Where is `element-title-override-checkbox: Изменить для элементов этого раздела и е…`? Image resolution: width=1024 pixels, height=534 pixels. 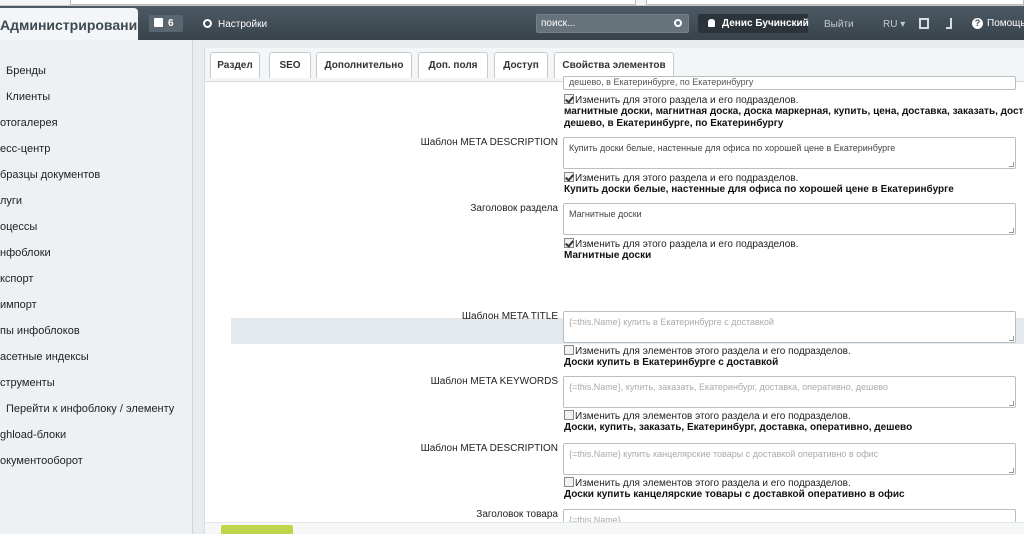 element-title-override-checkbox: Изменить для элементов этого раздела и е… is located at coordinates (707, 351).